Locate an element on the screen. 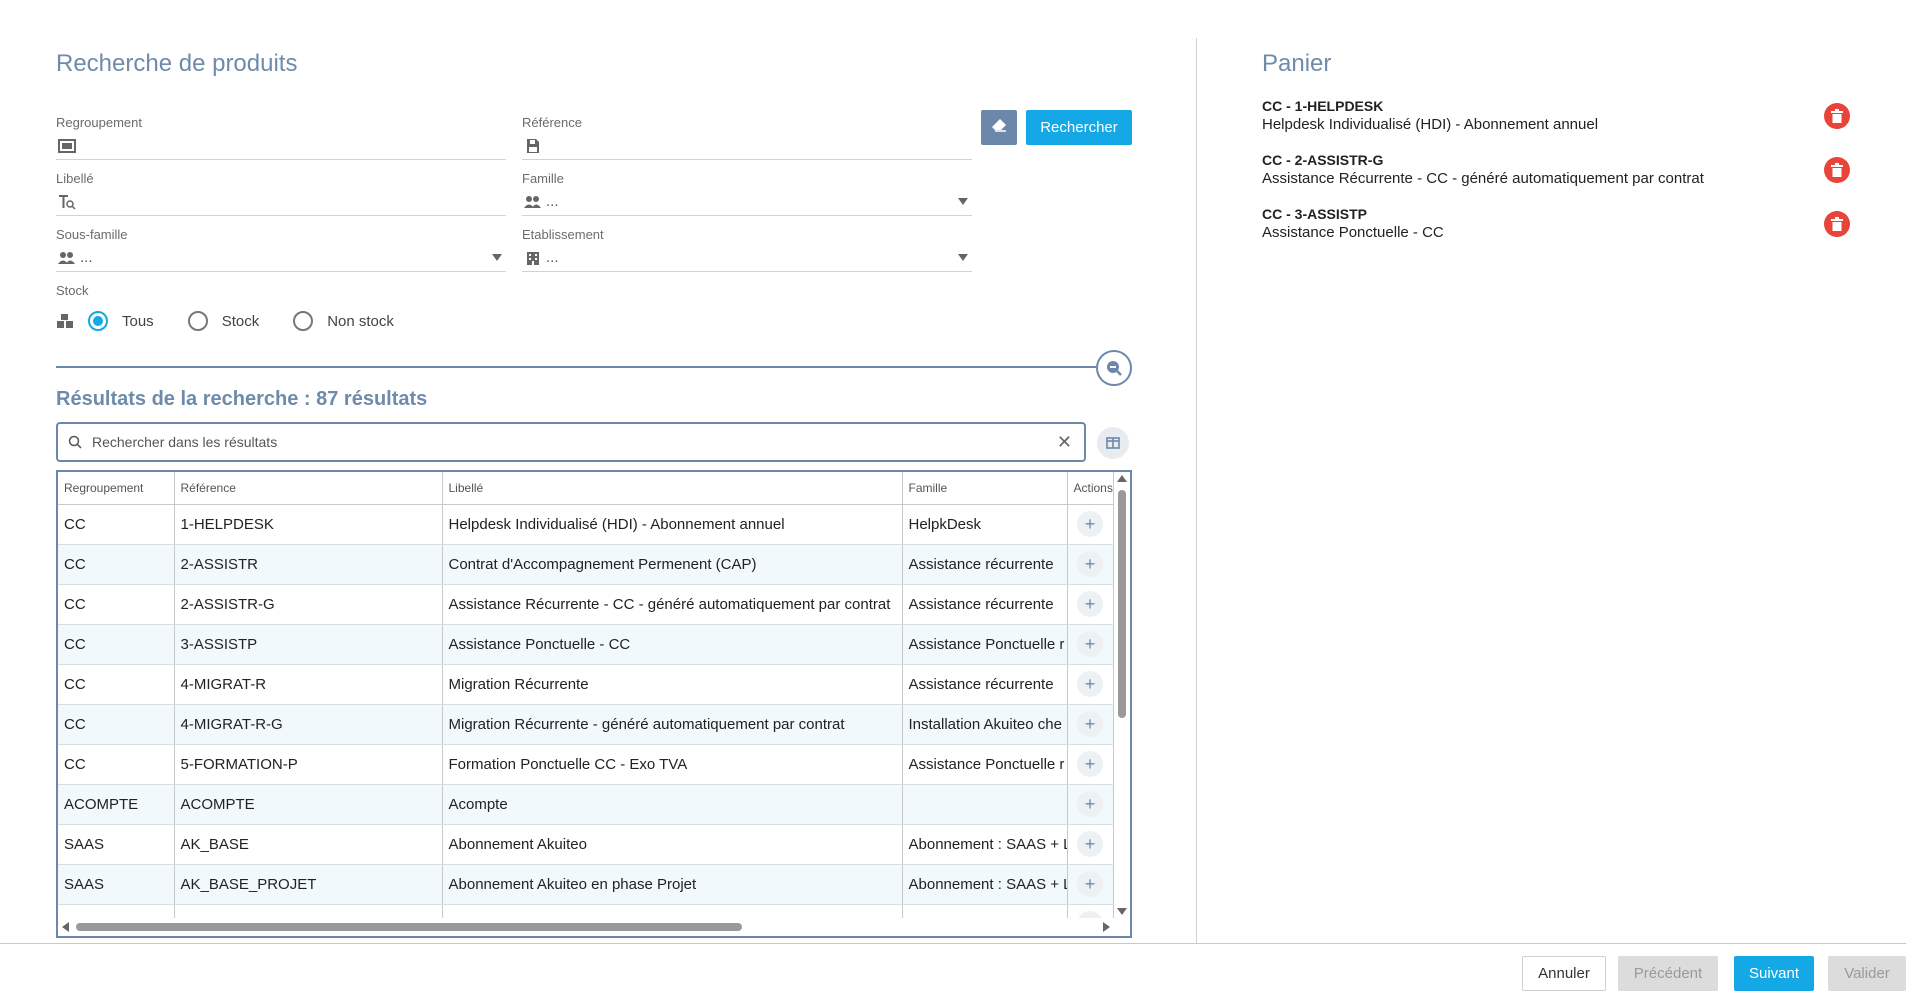 This screenshot has width=1906, height=1001. eraser-icon is located at coordinates (999, 127).